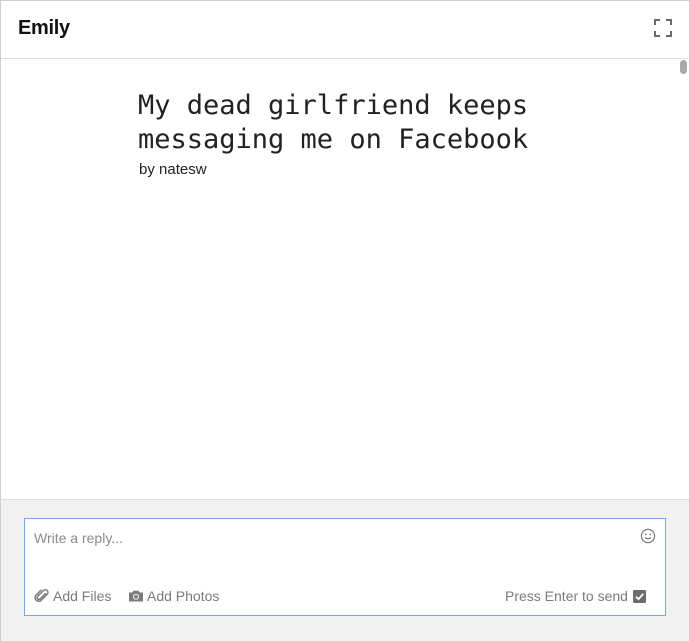 The height and width of the screenshot is (641, 690). What do you see at coordinates (345, 30) in the screenshot?
I see `chat-header: Emily` at bounding box center [345, 30].